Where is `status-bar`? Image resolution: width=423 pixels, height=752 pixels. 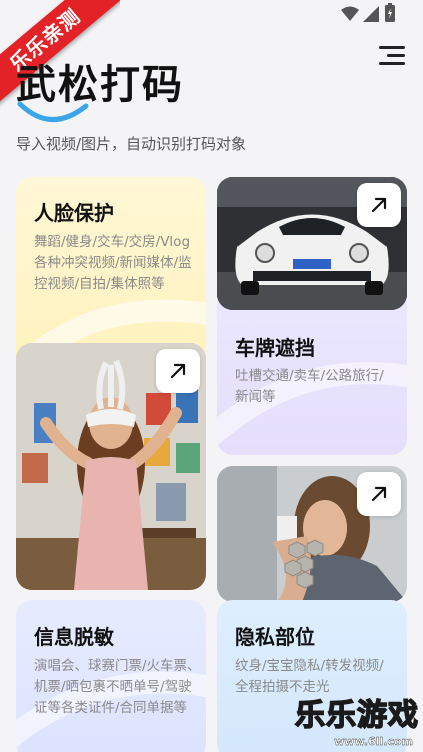
status-bar is located at coordinates (363, 15).